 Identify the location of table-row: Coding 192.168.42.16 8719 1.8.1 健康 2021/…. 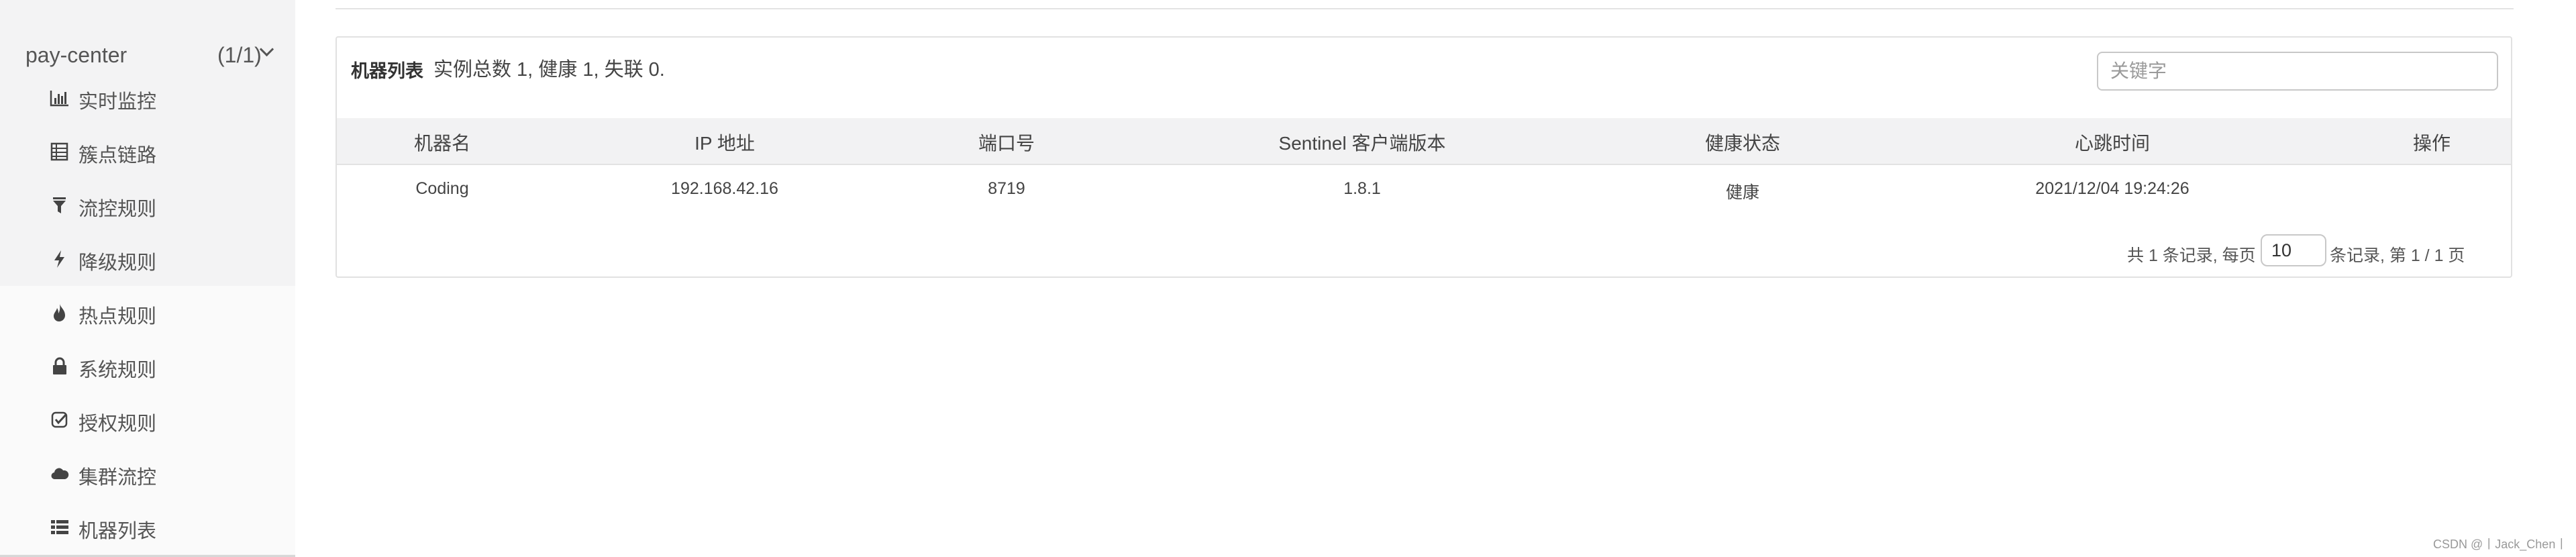
(1424, 189).